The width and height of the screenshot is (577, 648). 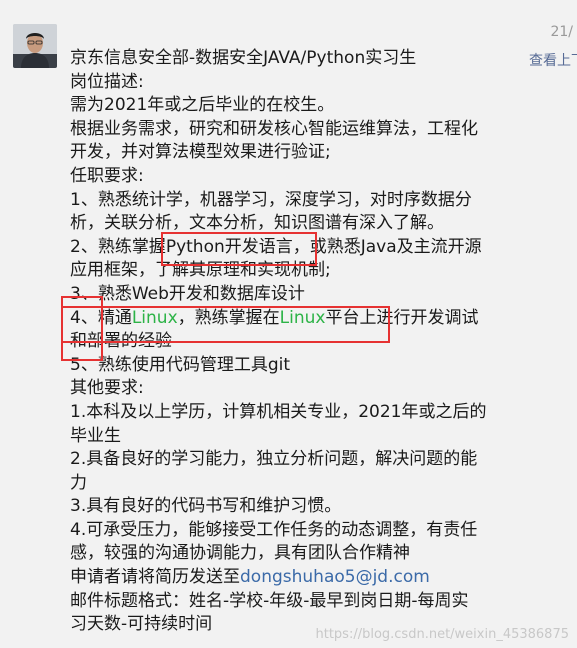 I want to click on message-line: 开发，并对算法模型效果进行验证;, so click(x=200, y=152).